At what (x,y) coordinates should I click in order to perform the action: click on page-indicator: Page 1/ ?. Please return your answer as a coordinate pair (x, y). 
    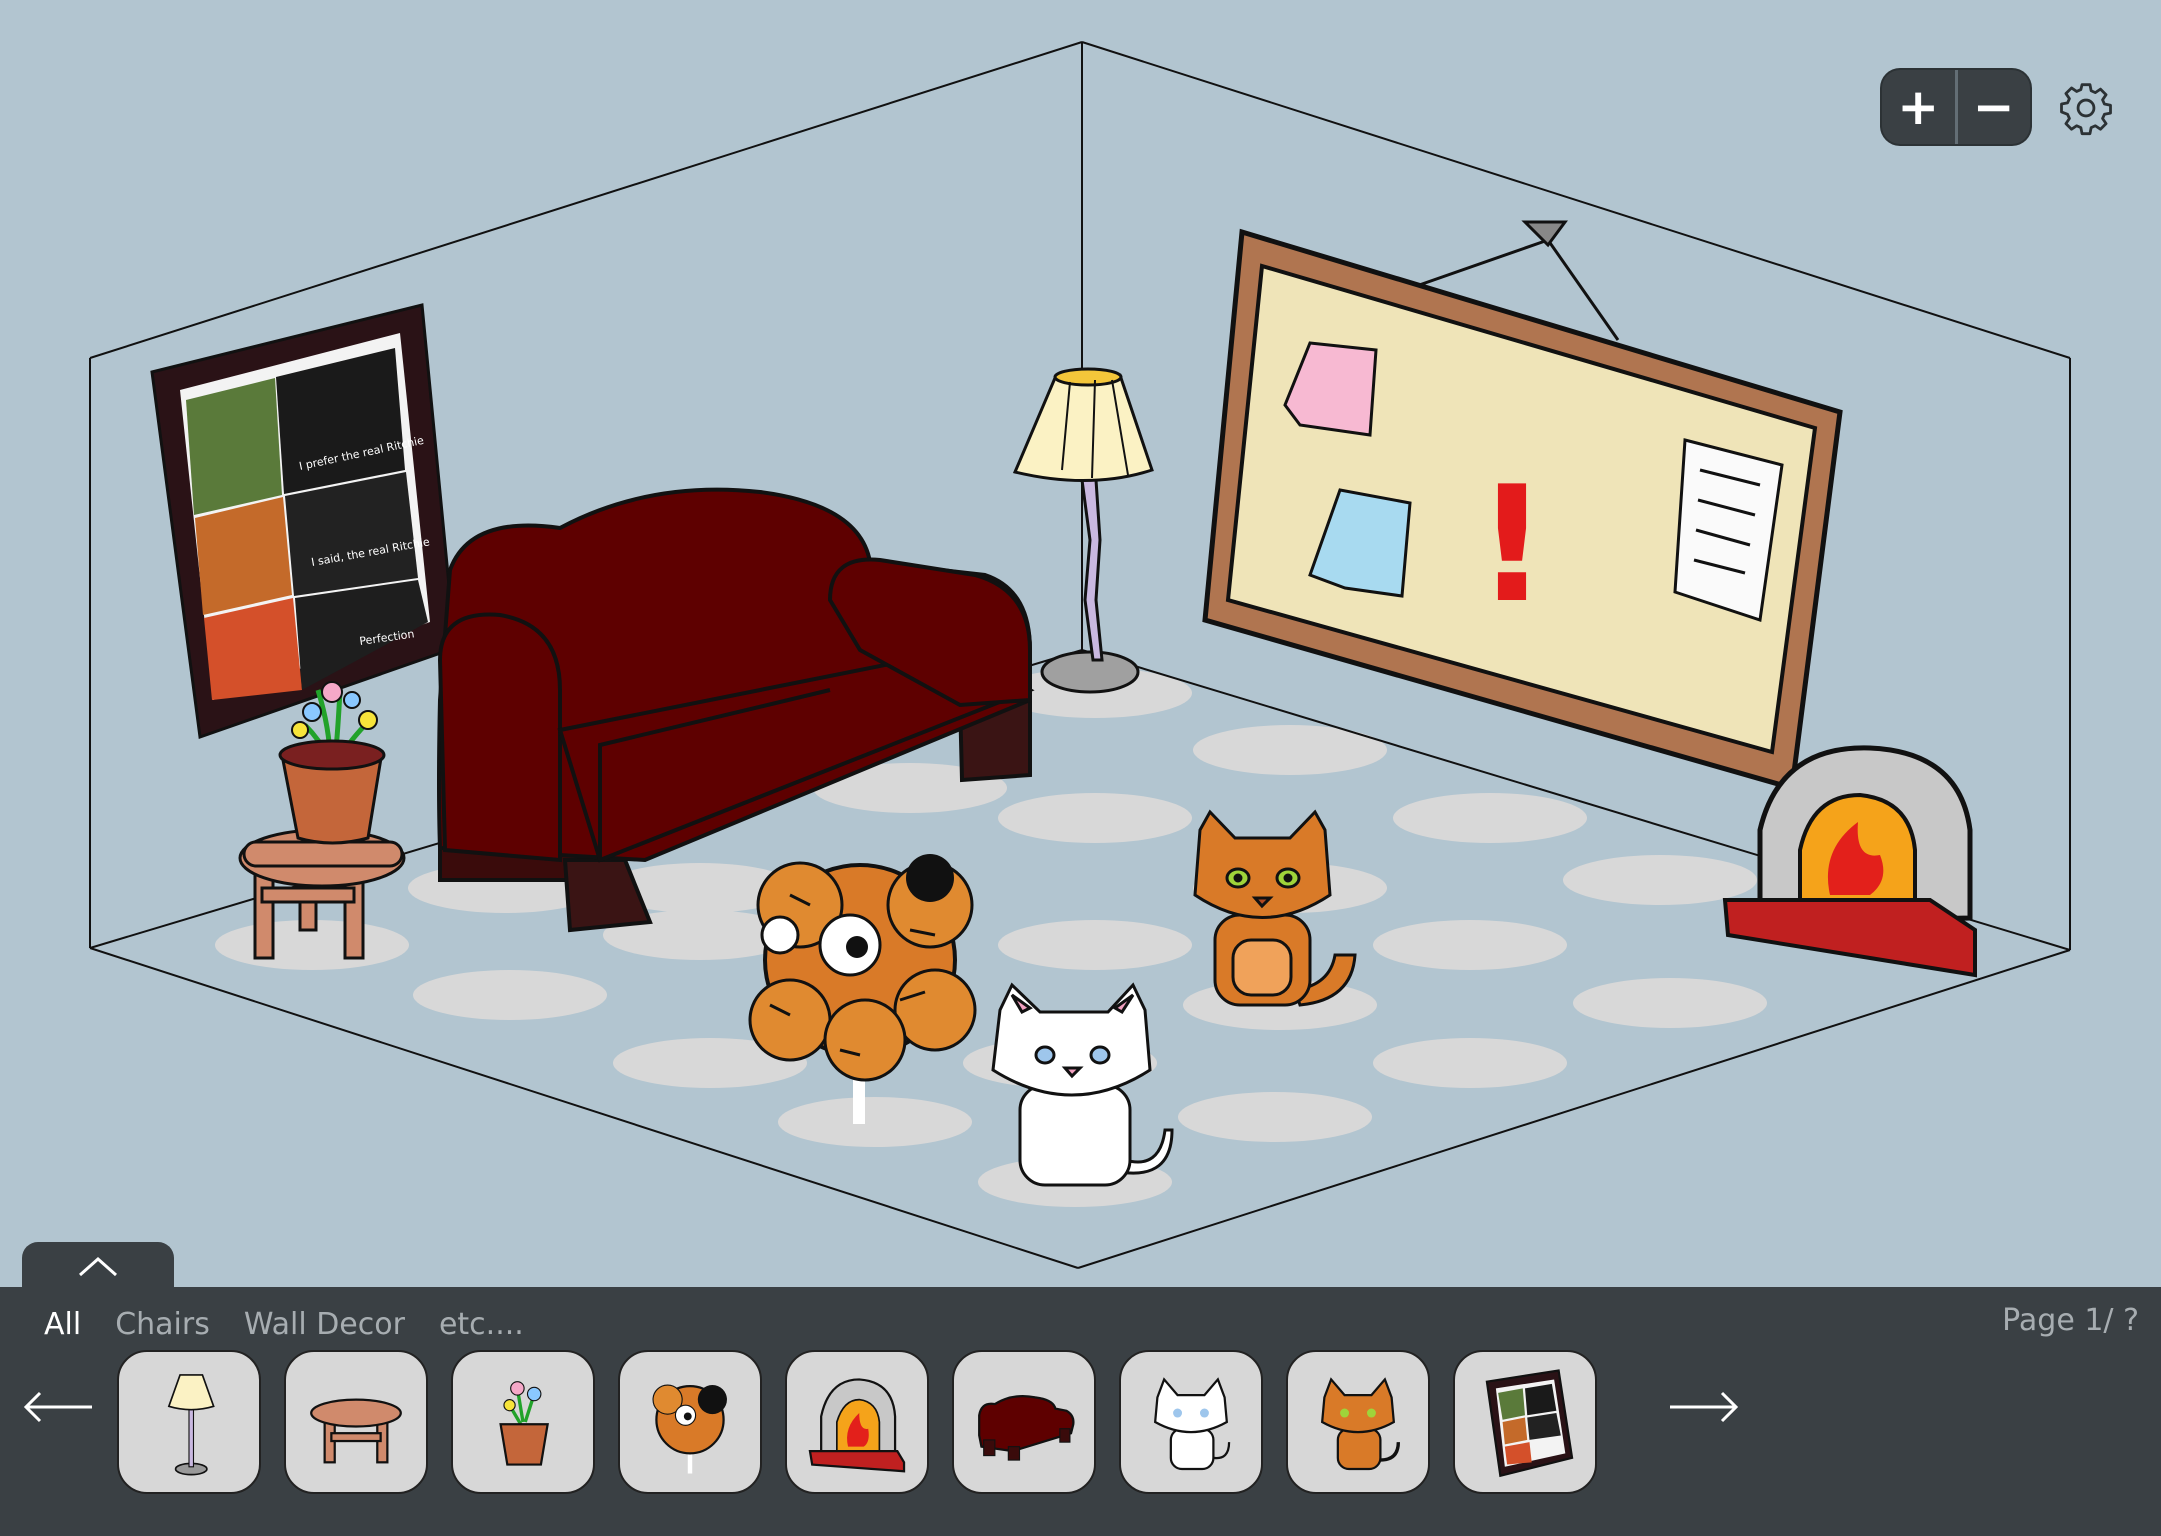
    Looking at the image, I should click on (2070, 1320).